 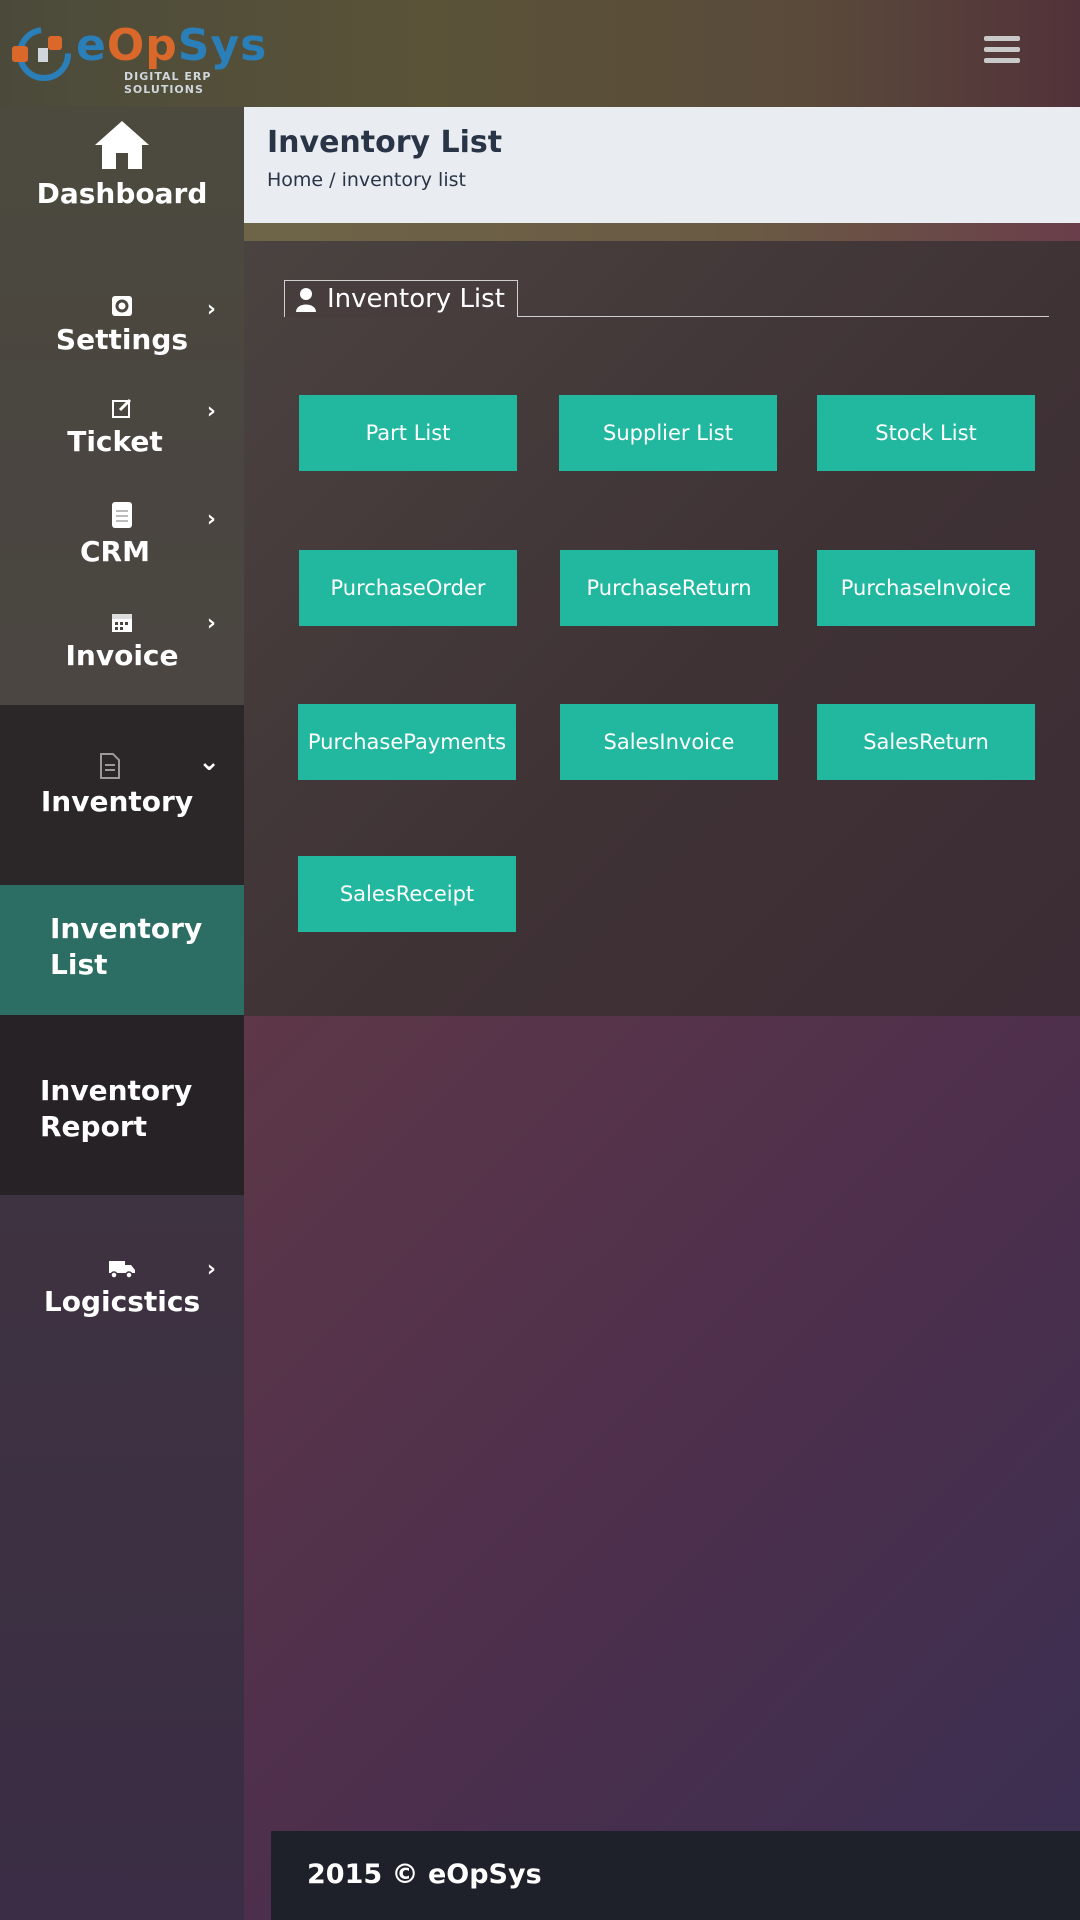 I want to click on hamburger-menu-button, so click(x=1002, y=52).